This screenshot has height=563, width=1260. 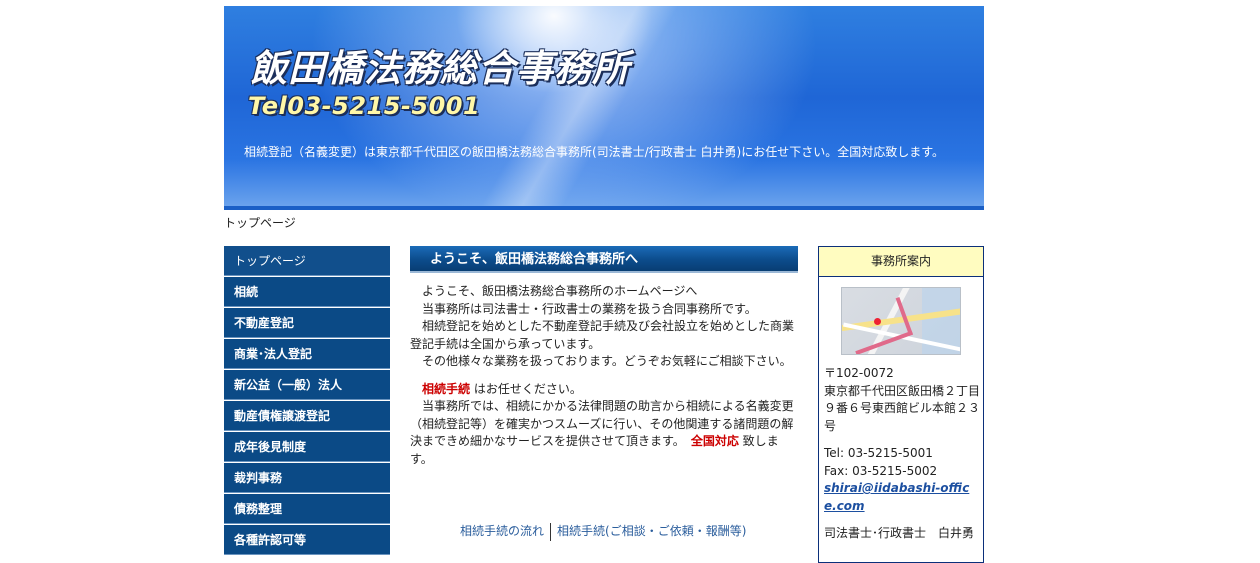 I want to click on sunlight-decoration, so click(x=574, y=108).